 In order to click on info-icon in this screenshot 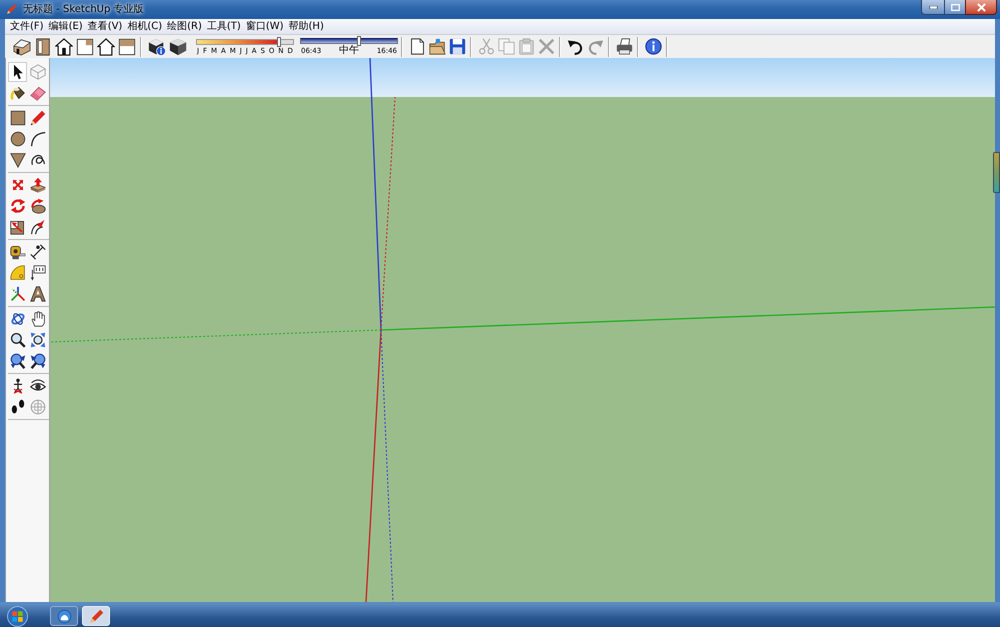, I will do `click(653, 46)`.